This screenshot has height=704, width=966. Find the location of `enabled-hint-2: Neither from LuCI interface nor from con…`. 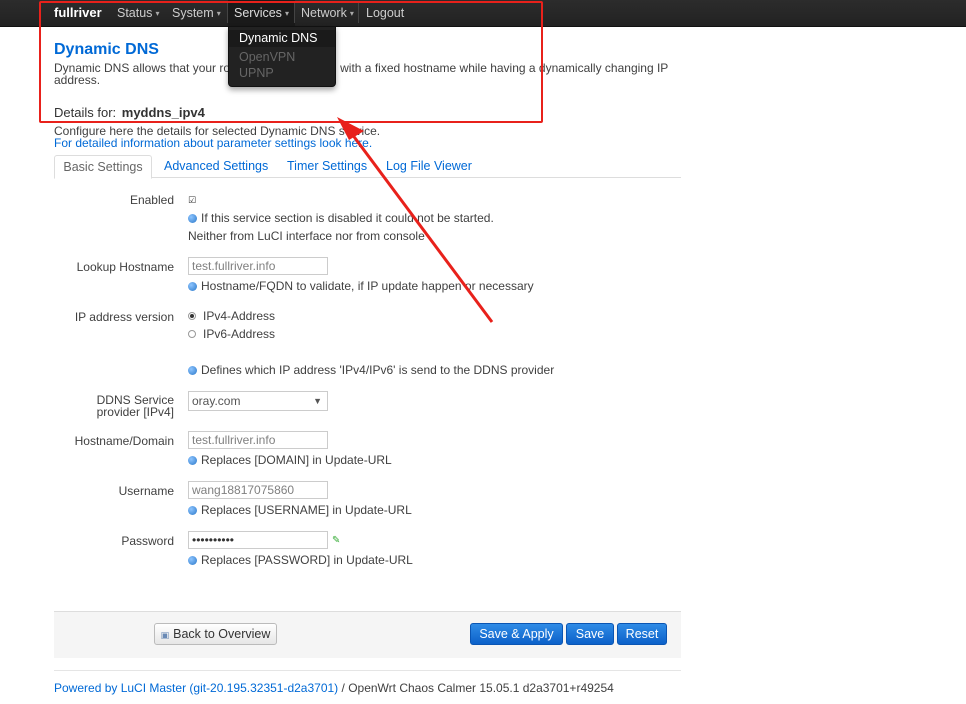

enabled-hint-2: Neither from LuCI interface nor from con… is located at coordinates (306, 236).